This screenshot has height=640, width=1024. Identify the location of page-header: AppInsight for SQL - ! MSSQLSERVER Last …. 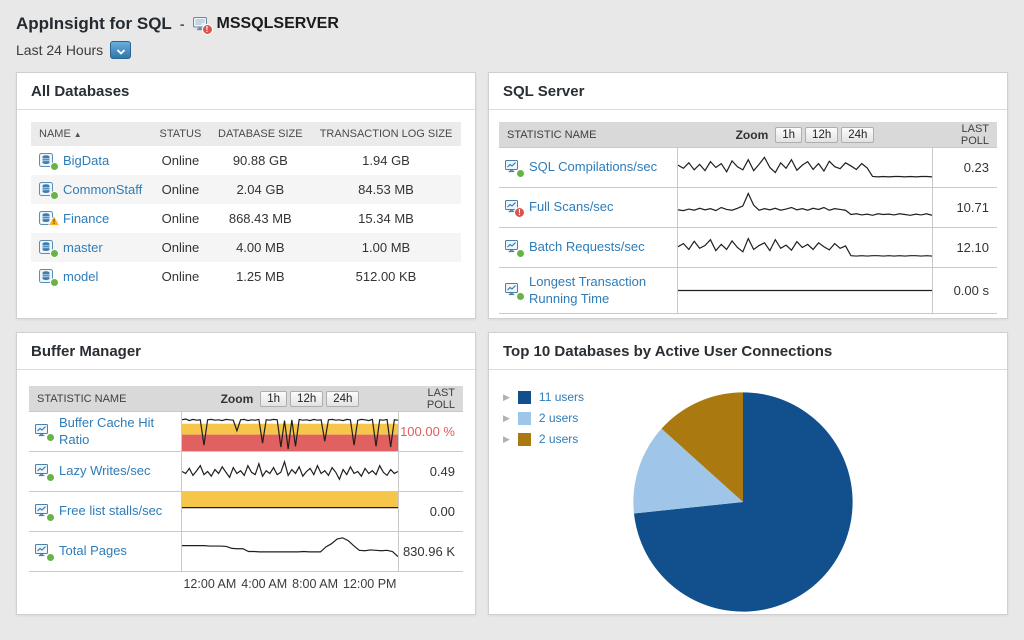
(512, 36).